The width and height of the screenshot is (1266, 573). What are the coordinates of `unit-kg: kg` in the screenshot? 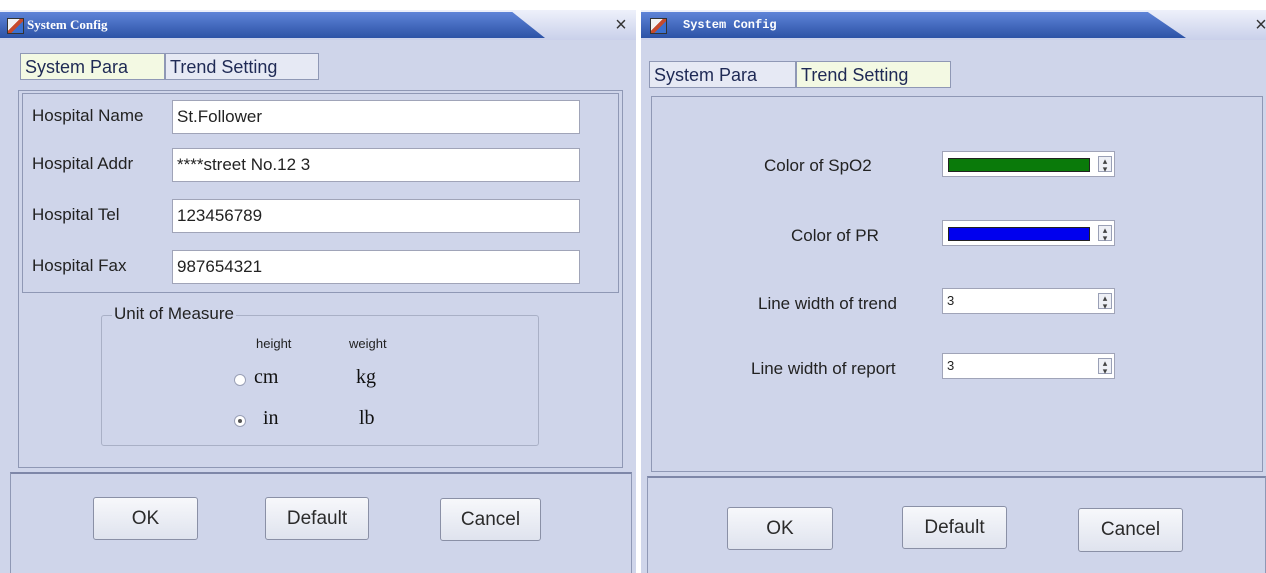 It's located at (366, 377).